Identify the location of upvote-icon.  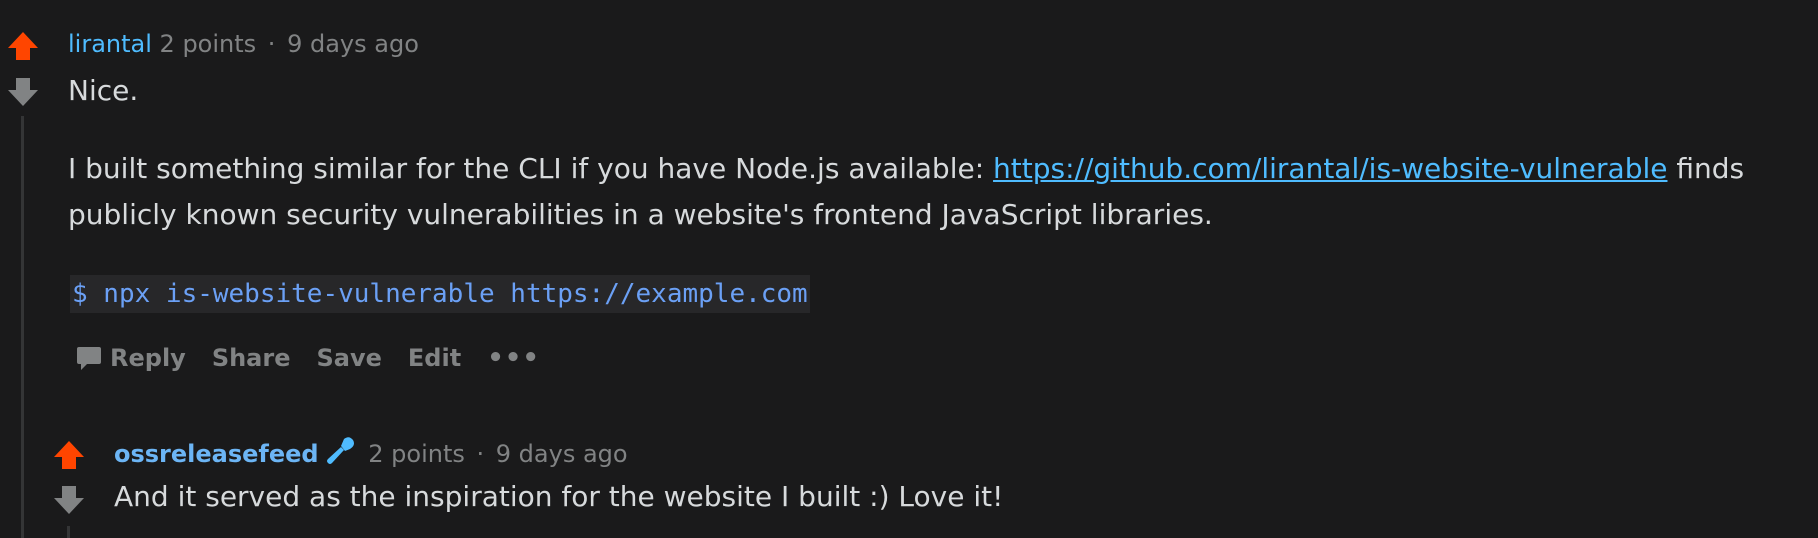
(69, 455).